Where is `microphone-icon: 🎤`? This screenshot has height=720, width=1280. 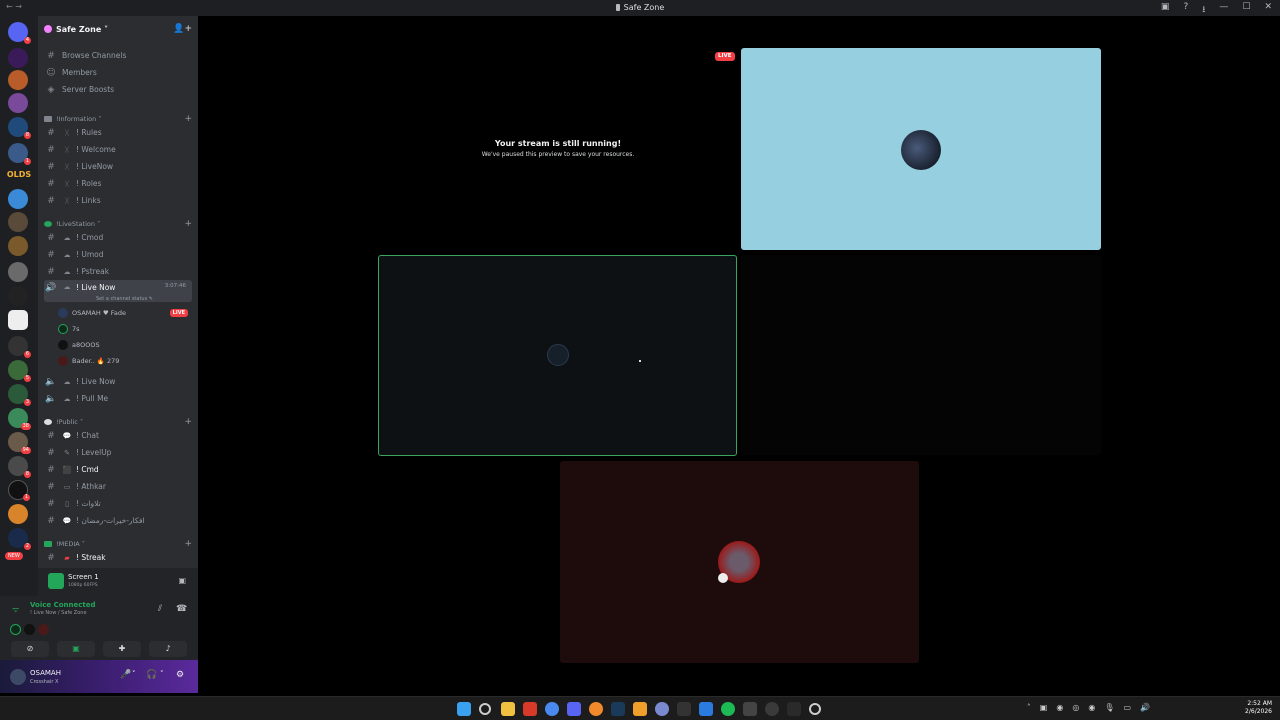 microphone-icon: 🎤 is located at coordinates (125, 675).